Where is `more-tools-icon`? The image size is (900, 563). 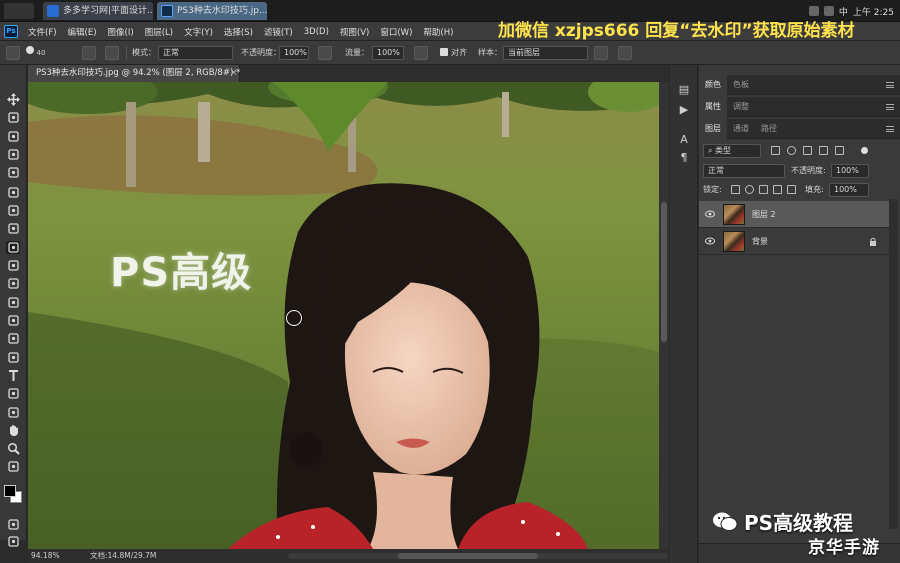
more-tools-icon is located at coordinates (13, 466).